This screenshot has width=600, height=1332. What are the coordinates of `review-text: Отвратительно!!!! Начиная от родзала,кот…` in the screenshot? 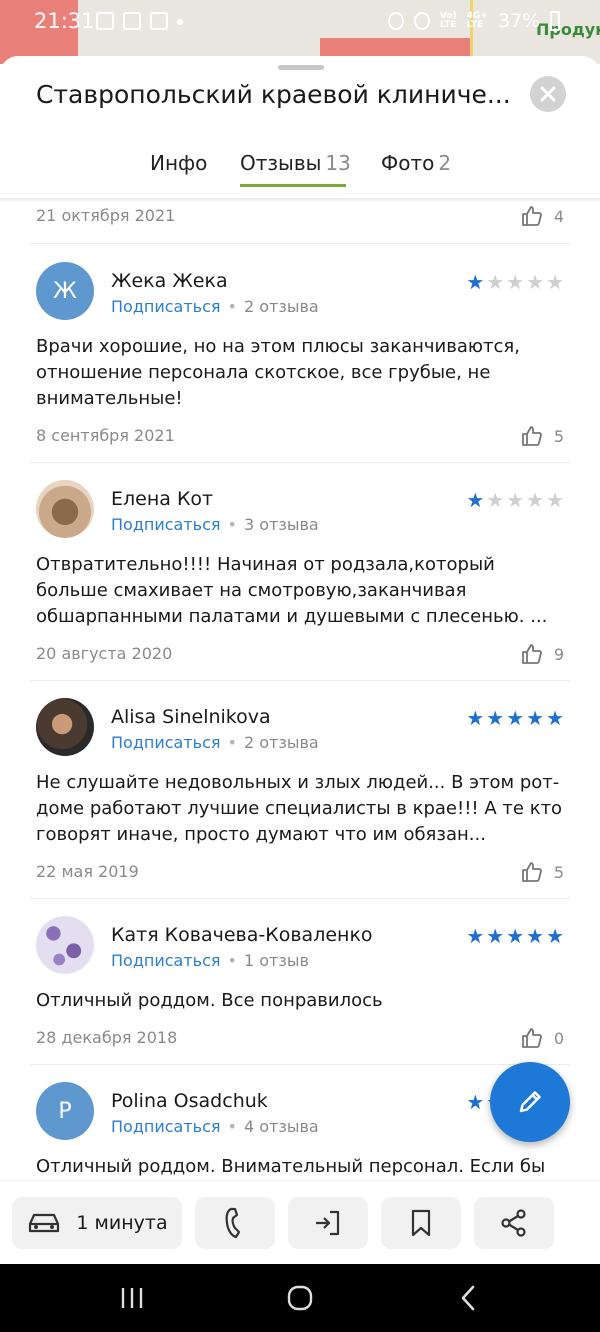 It's located at (301, 591).